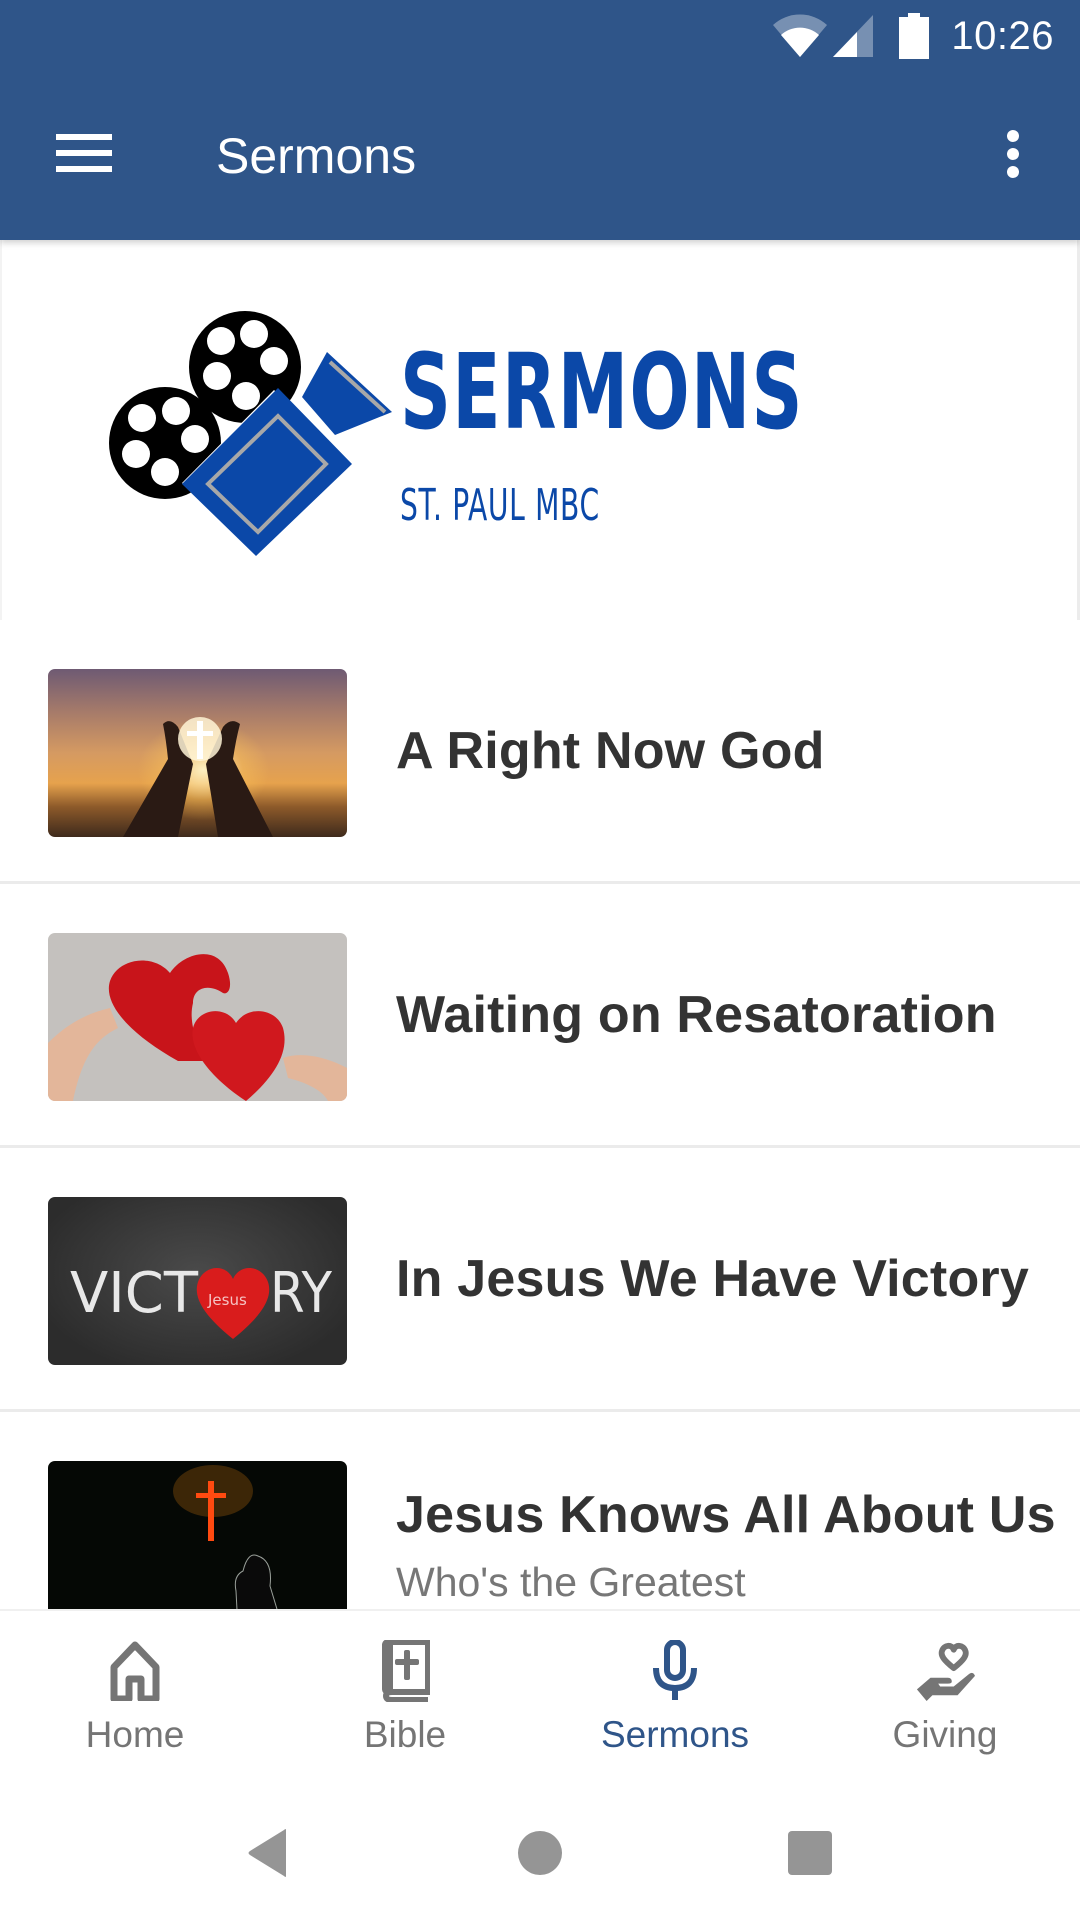 The image size is (1080, 1920). Describe the element at coordinates (610, 751) in the screenshot. I see `sermon-title: A Right Now God` at that location.